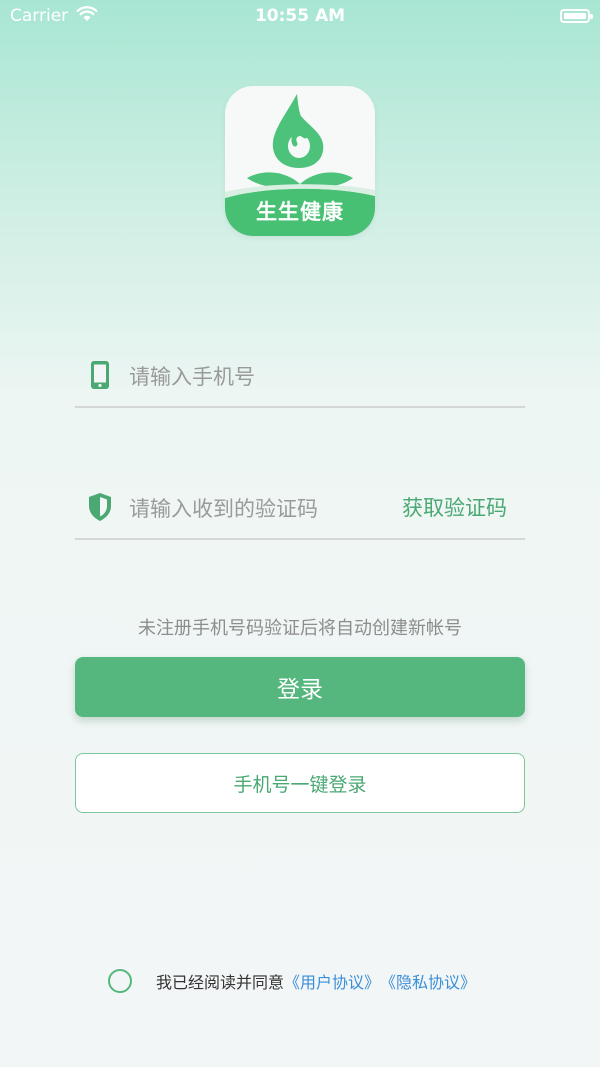 The width and height of the screenshot is (600, 1067). What do you see at coordinates (300, 161) in the screenshot?
I see `app-logo: 生生健康` at bounding box center [300, 161].